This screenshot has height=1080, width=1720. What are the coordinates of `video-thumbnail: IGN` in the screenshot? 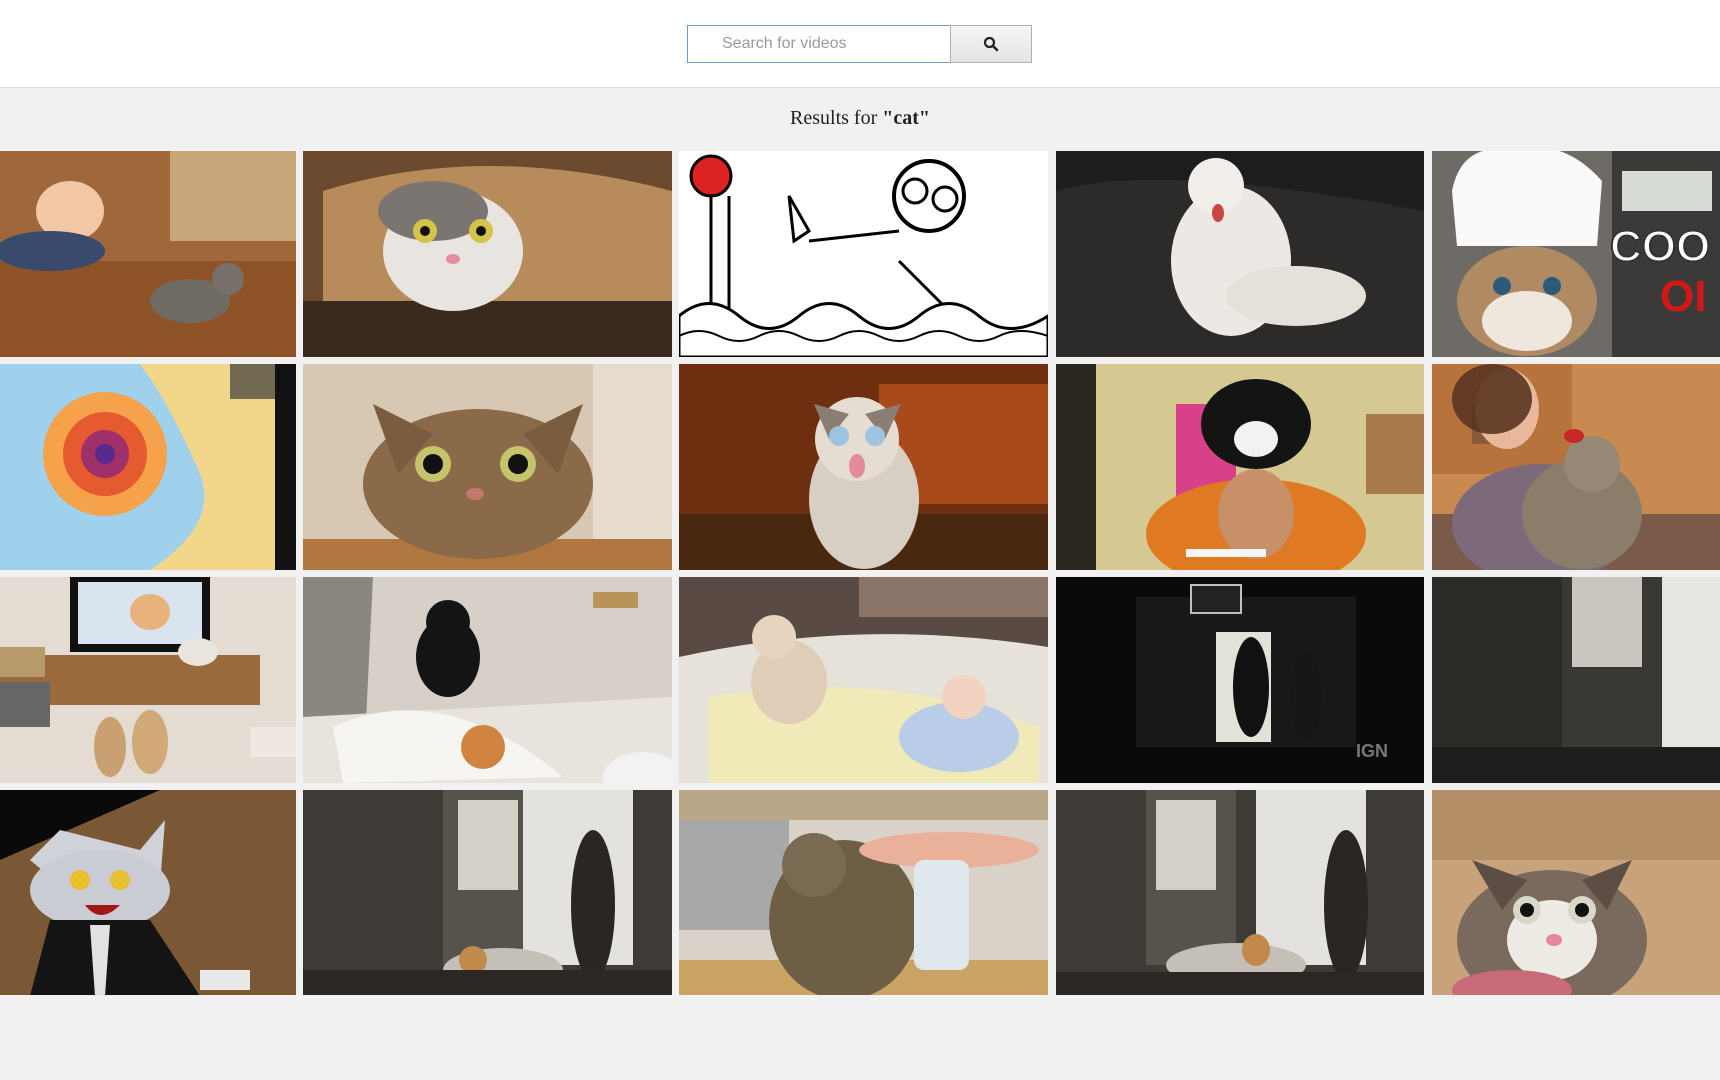 It's located at (1240, 680).